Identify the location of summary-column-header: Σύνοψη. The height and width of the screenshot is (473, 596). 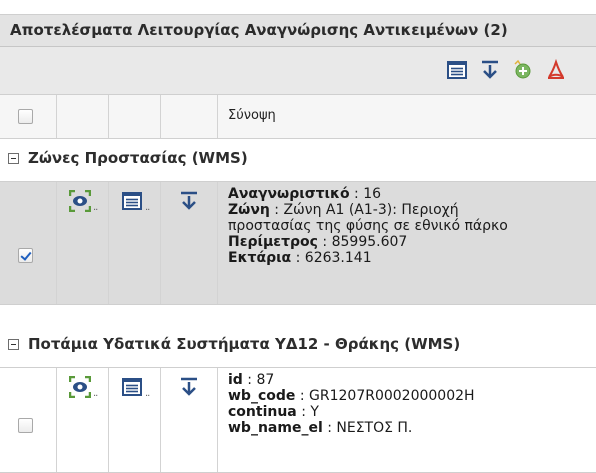
(252, 115).